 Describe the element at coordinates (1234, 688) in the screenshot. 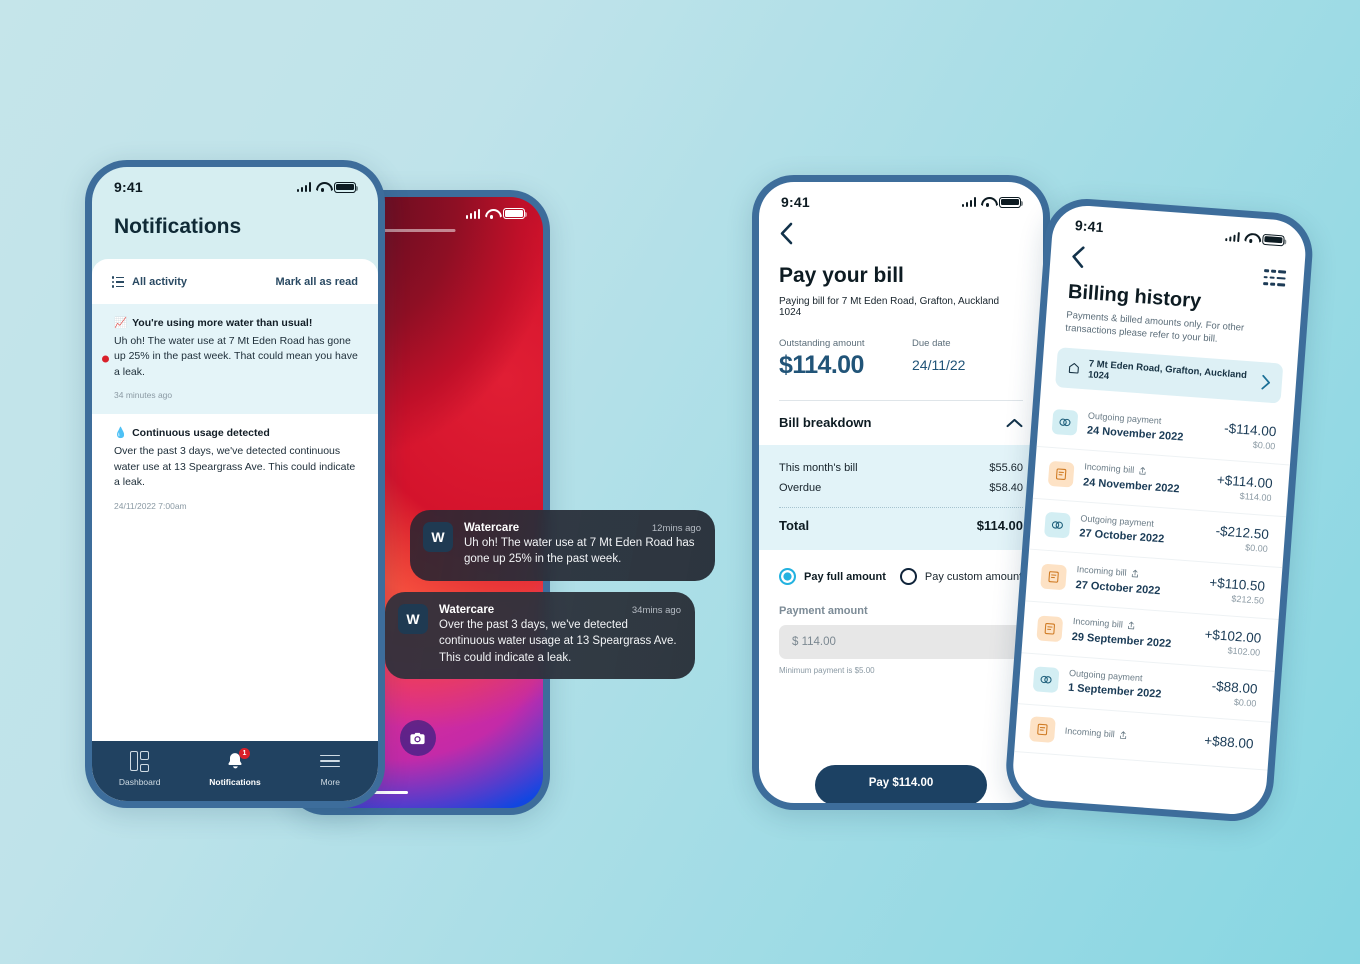

I see `transaction-amount: -$88.00` at that location.